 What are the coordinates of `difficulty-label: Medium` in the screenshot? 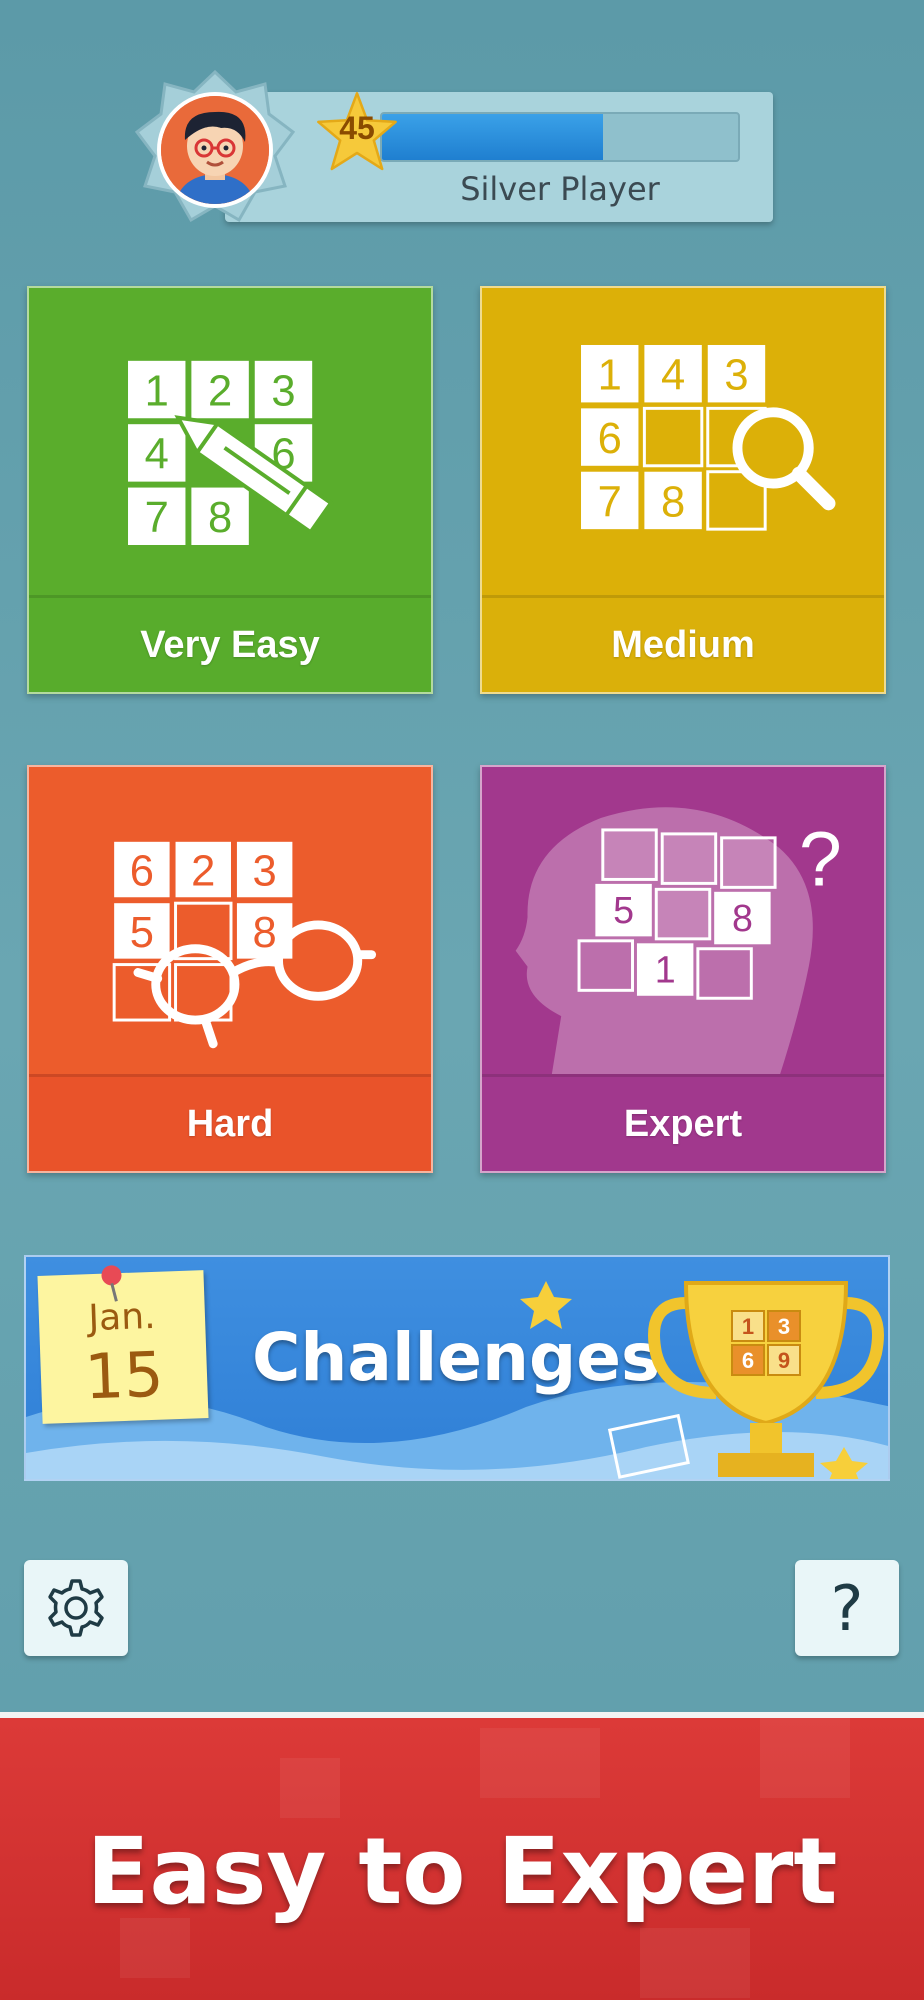 It's located at (683, 644).